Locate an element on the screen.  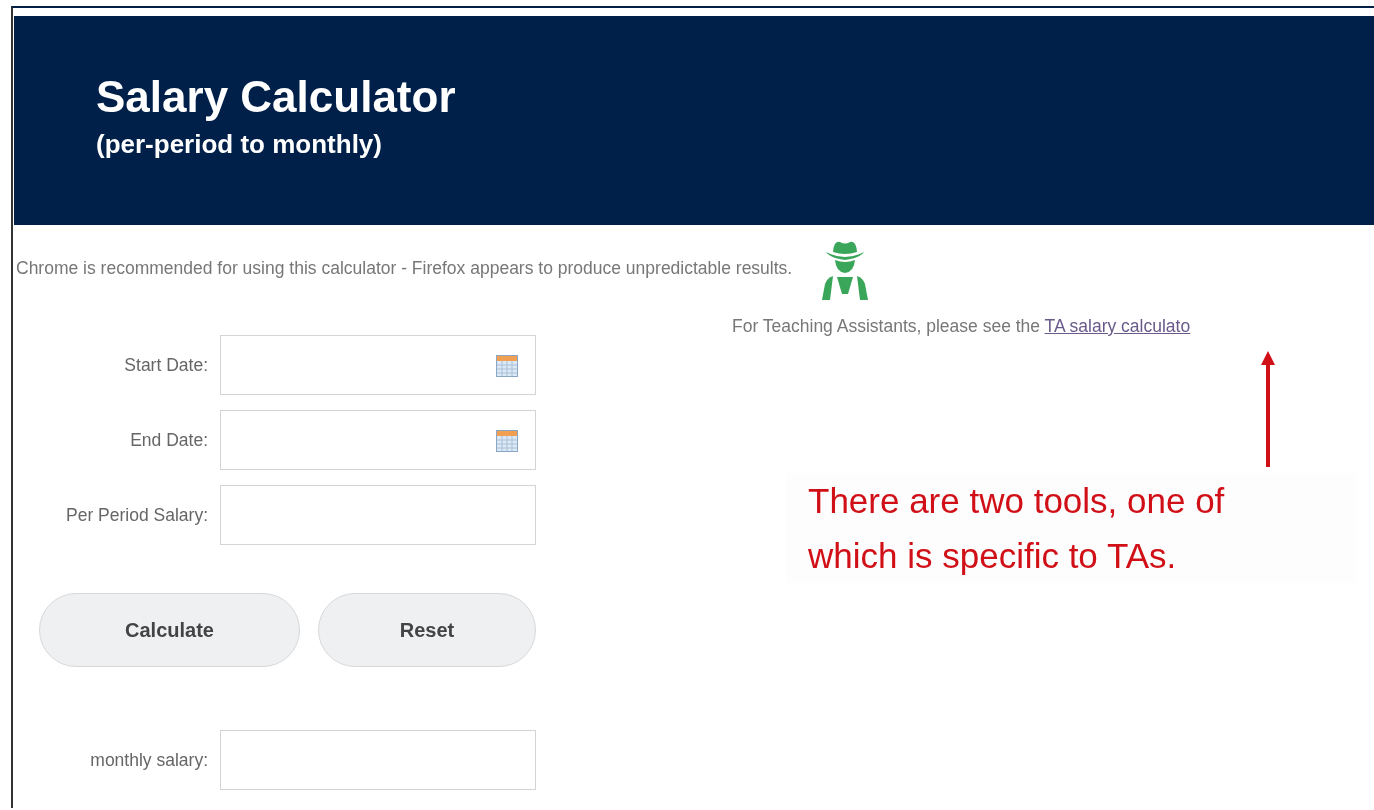
calculate-button: Calculate is located at coordinates (169, 630).